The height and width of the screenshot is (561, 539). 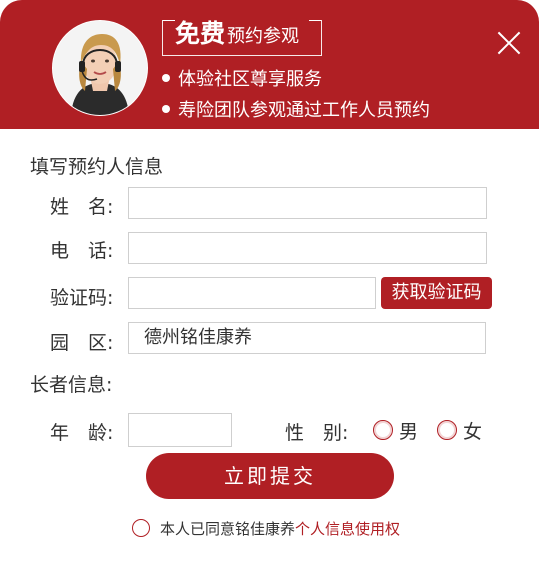 What do you see at coordinates (97, 167) in the screenshot?
I see `section-booker-title: 填写预约人信息` at bounding box center [97, 167].